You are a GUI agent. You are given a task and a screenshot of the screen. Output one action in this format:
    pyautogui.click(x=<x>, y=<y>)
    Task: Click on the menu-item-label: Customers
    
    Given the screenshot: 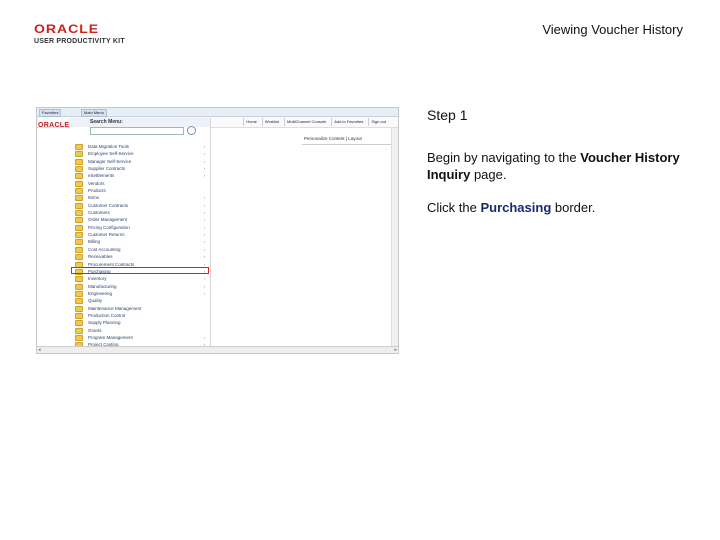 What is the action you would take?
    pyautogui.click(x=99, y=213)
    